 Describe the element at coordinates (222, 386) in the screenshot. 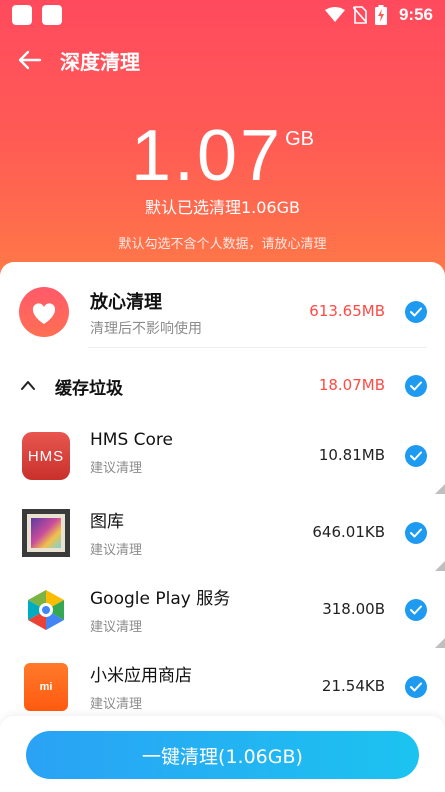

I see `cache-section-header: 缓存垃圾 18.07MB` at that location.